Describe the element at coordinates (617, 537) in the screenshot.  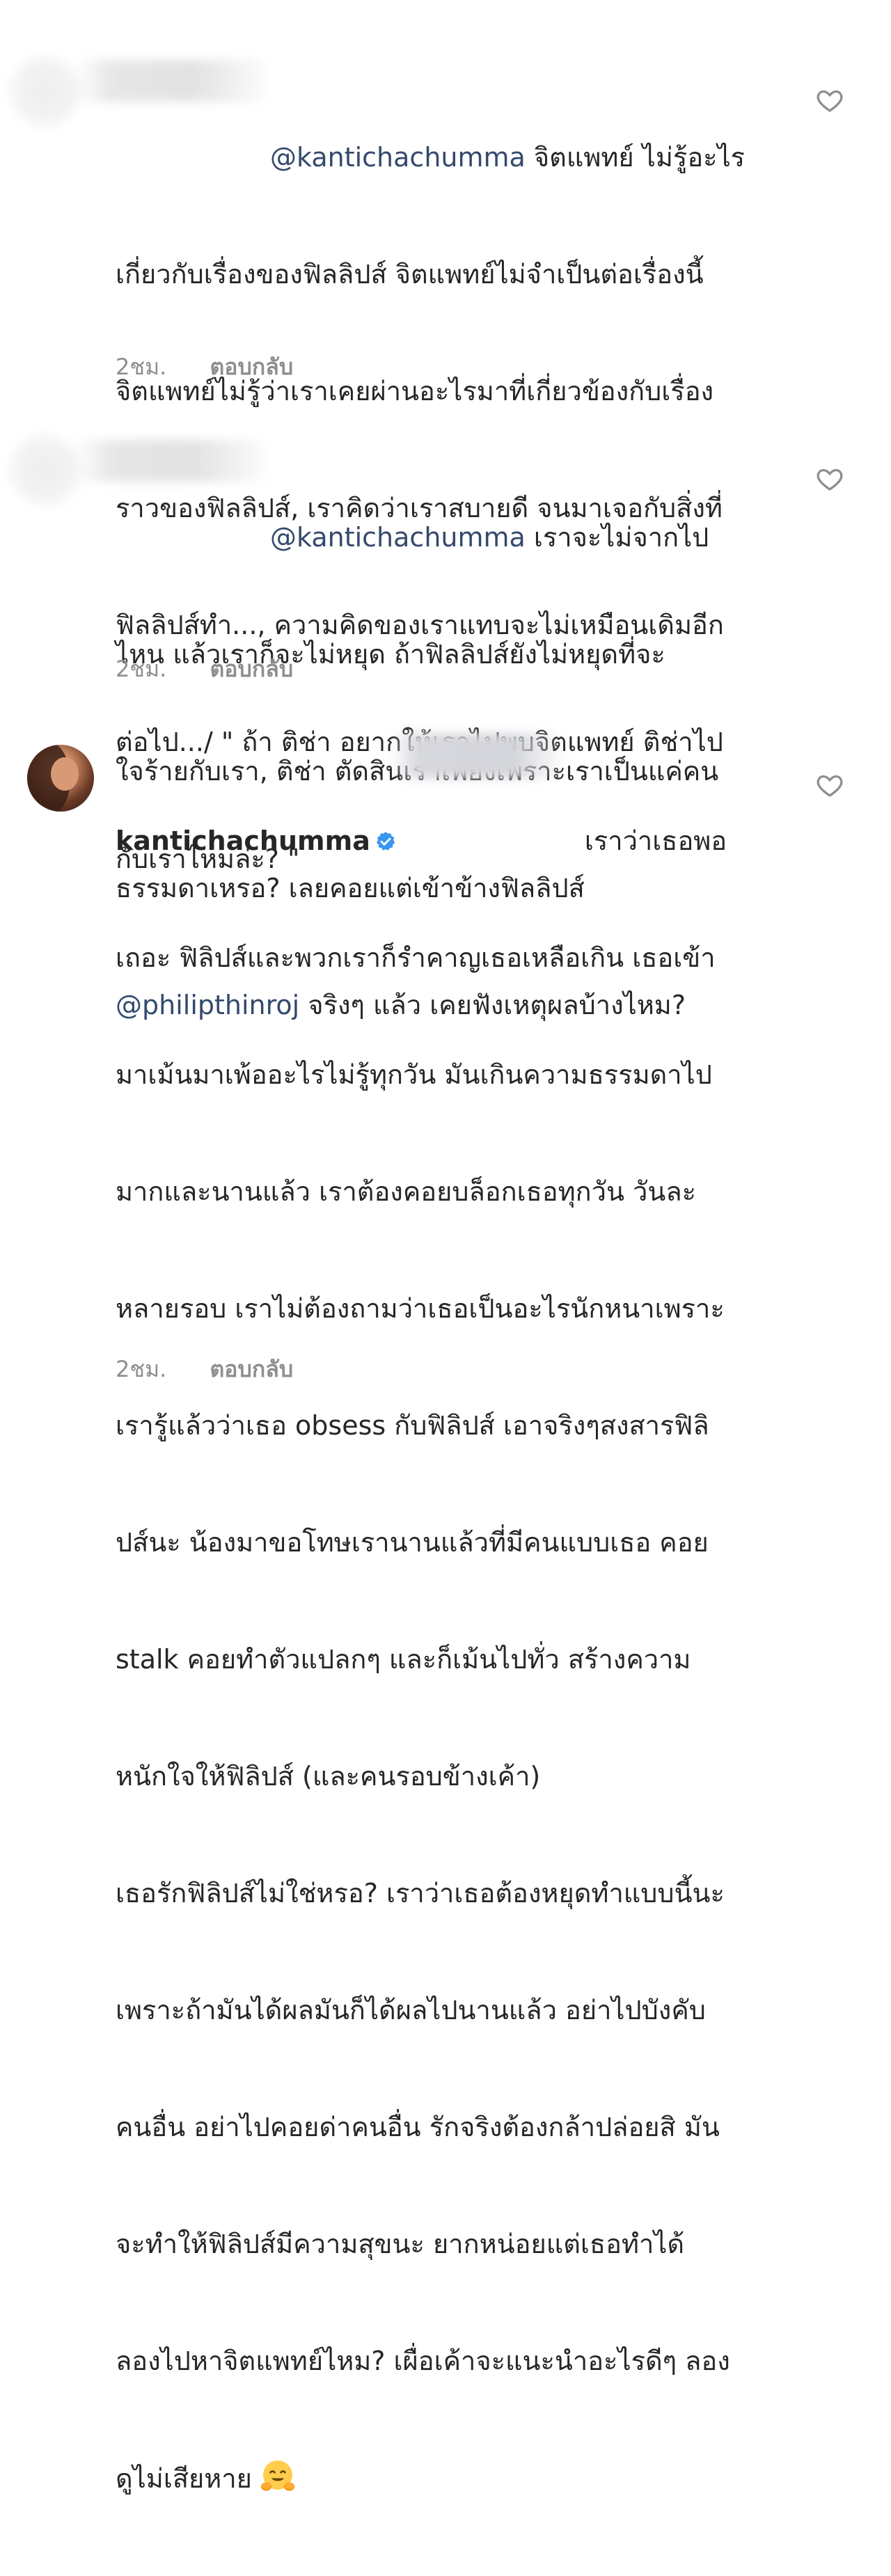
I see `comment-line: เราจะไม่จากไป` at that location.